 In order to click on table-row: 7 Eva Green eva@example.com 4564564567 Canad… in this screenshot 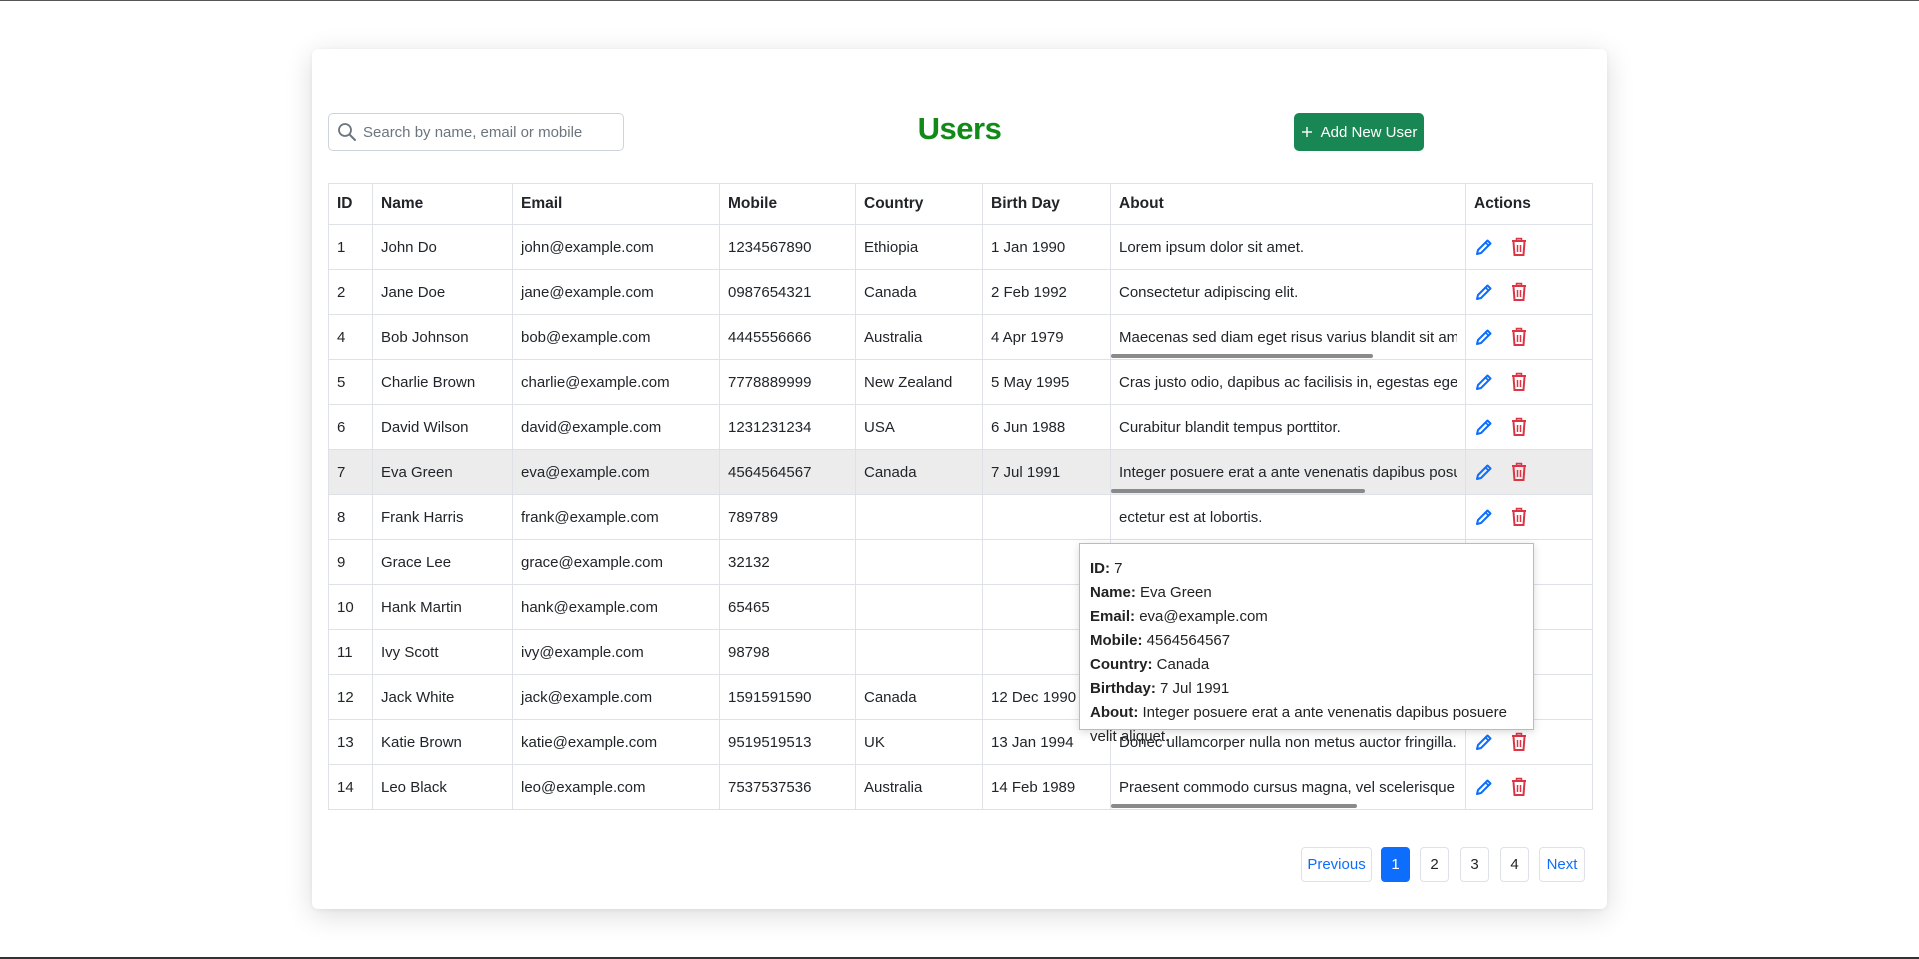, I will do `click(960, 472)`.